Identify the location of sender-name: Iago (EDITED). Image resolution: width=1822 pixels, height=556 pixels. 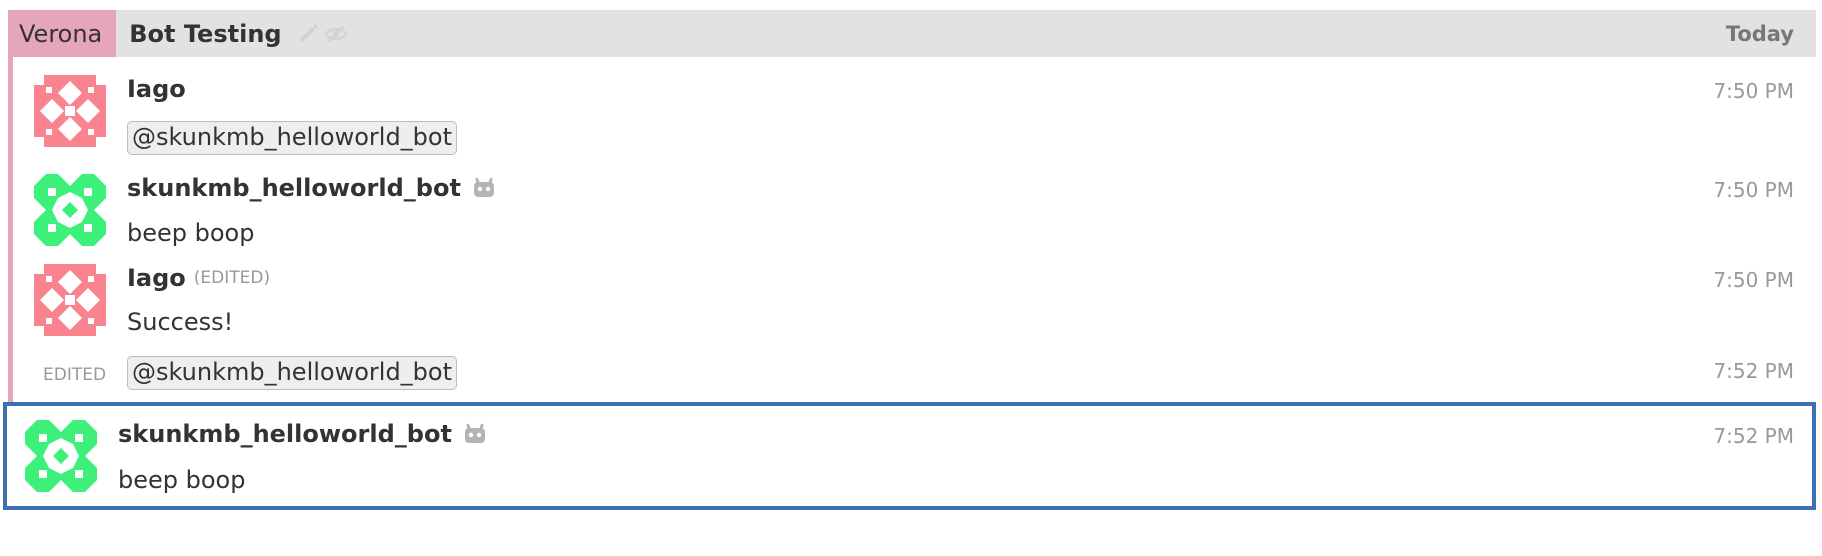
(198, 278).